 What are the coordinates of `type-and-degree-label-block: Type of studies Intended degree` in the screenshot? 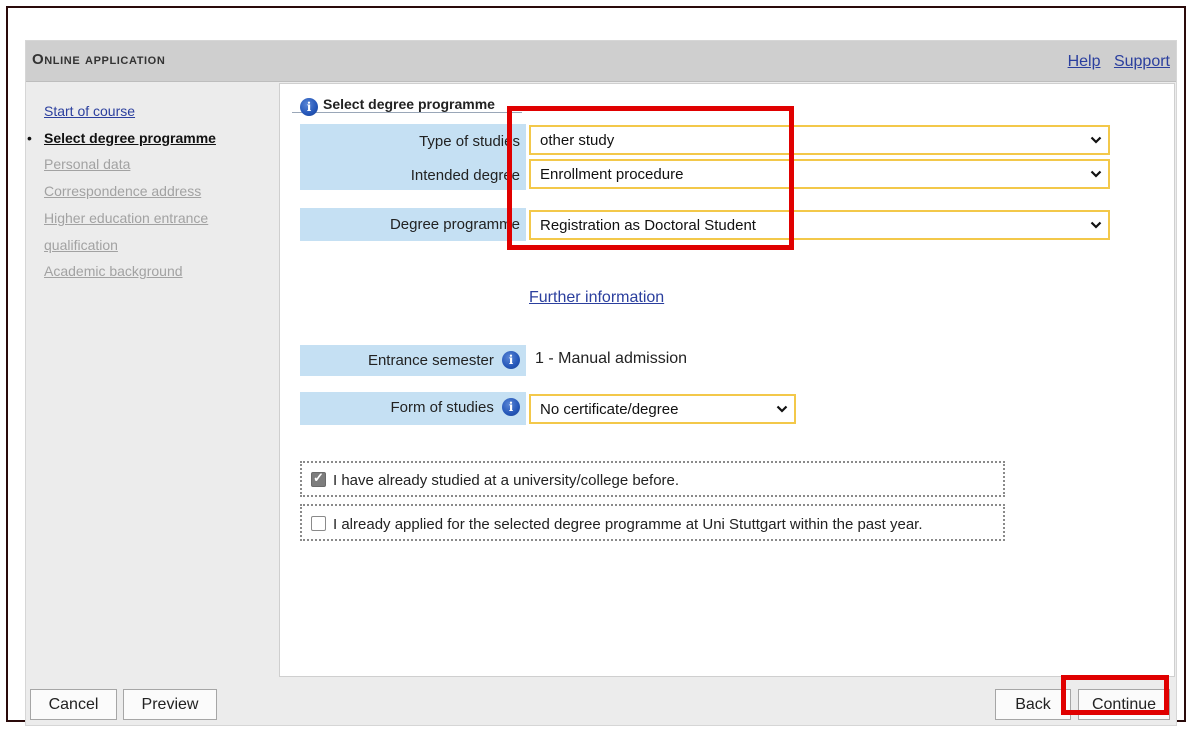 It's located at (413, 157).